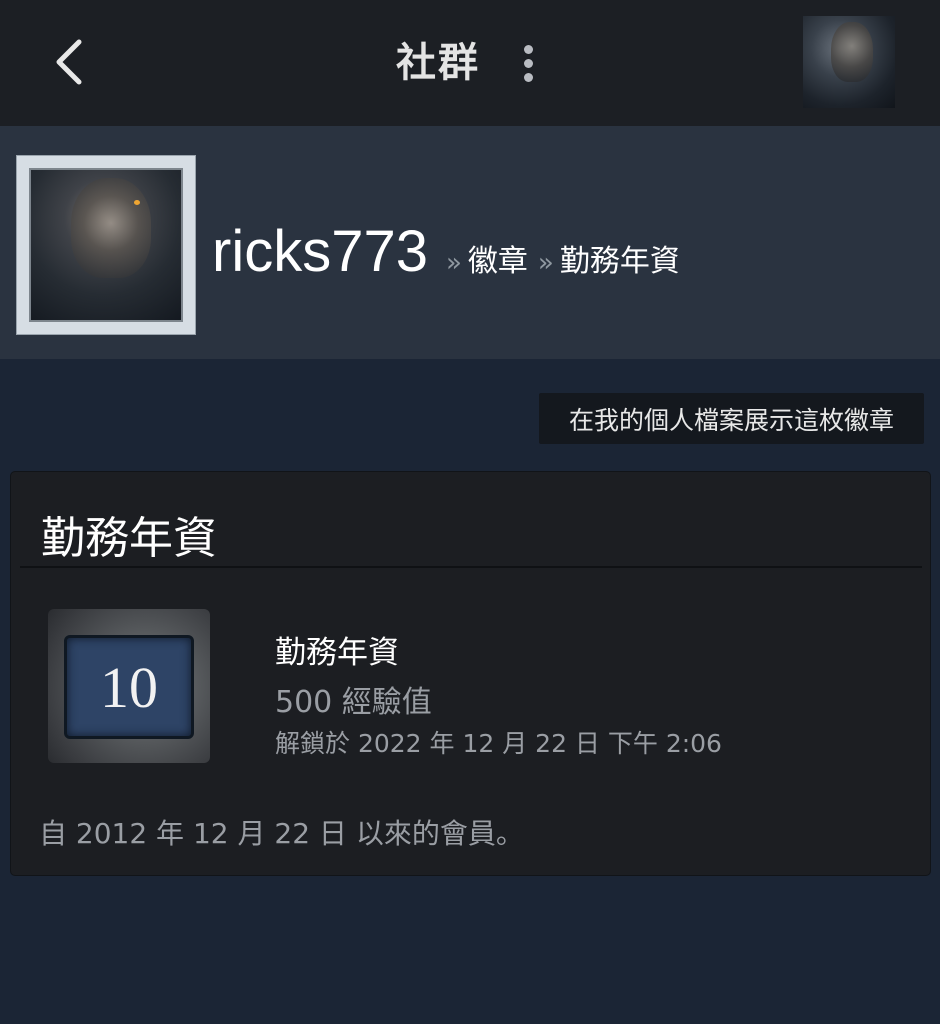 The width and height of the screenshot is (940, 1024). I want to click on profile-avatar, so click(106, 245).